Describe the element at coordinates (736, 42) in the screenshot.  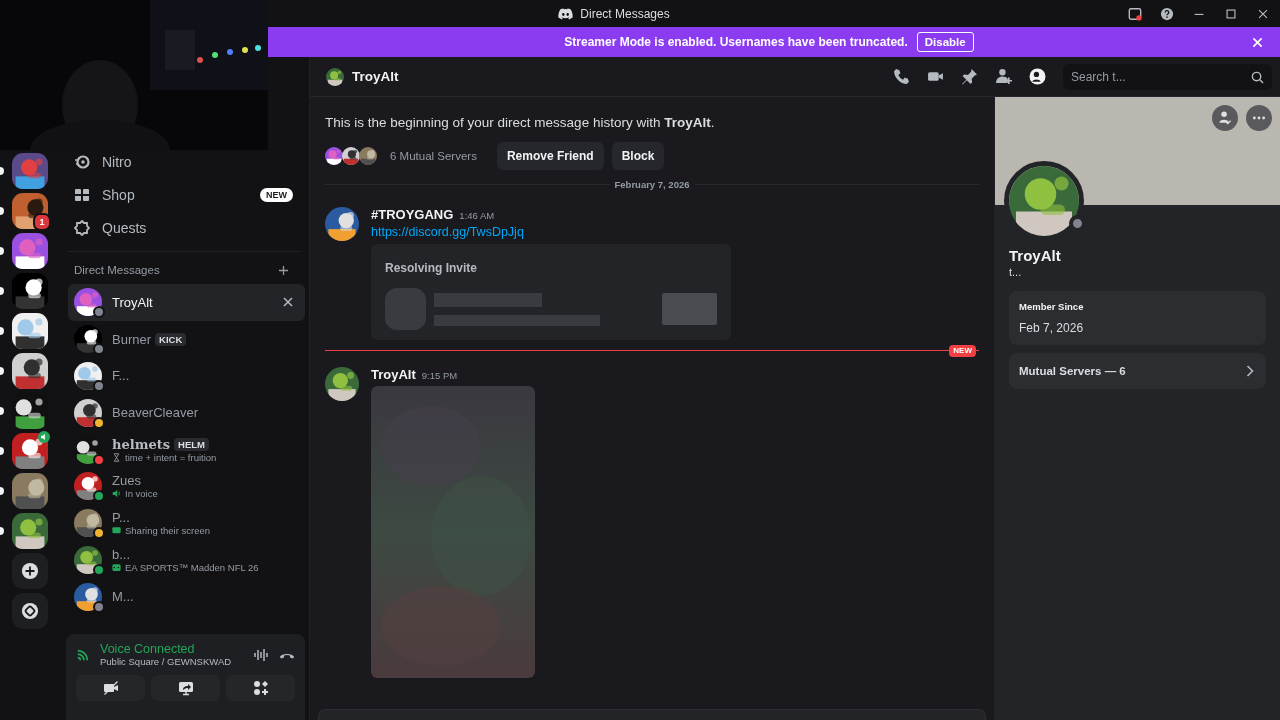
I see `banner-message: Streamer Mode is enabled. Usernames have been truncated.` at that location.